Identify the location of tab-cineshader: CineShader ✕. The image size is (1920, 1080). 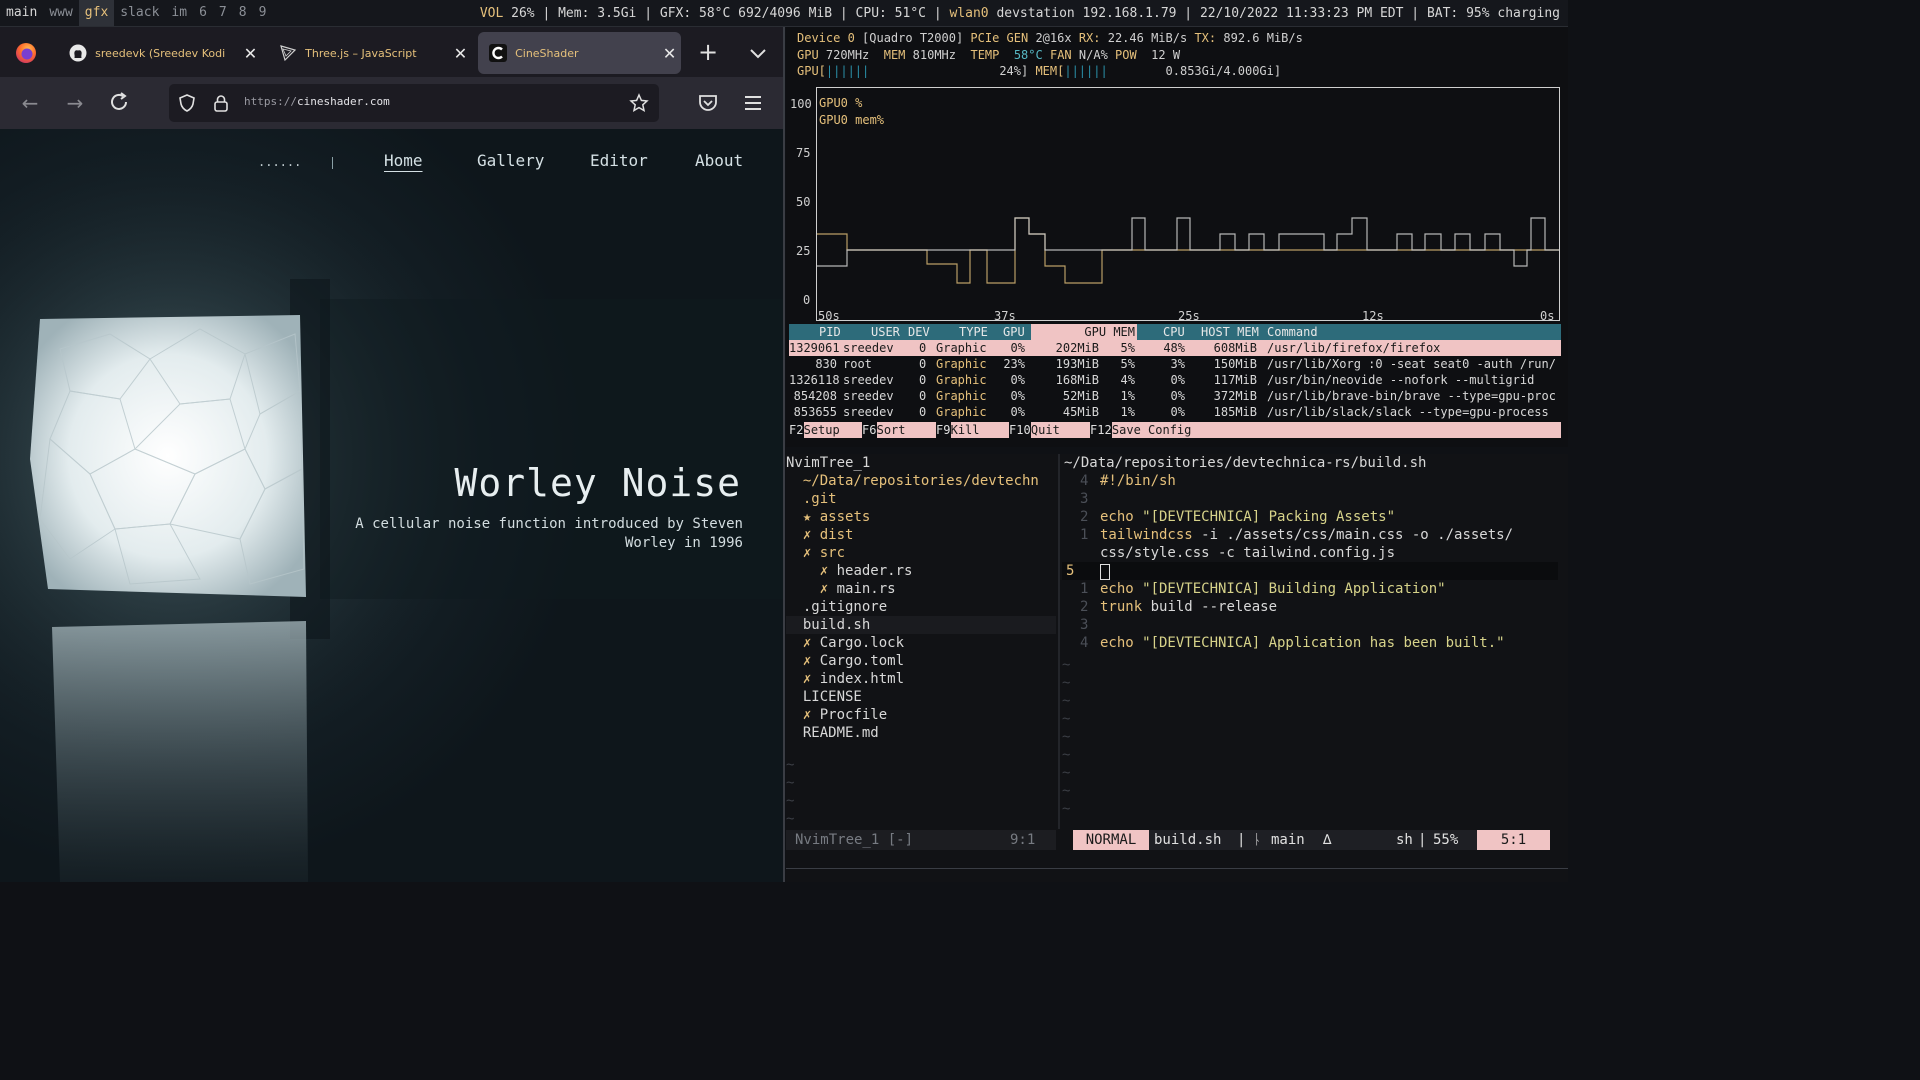
(579, 53).